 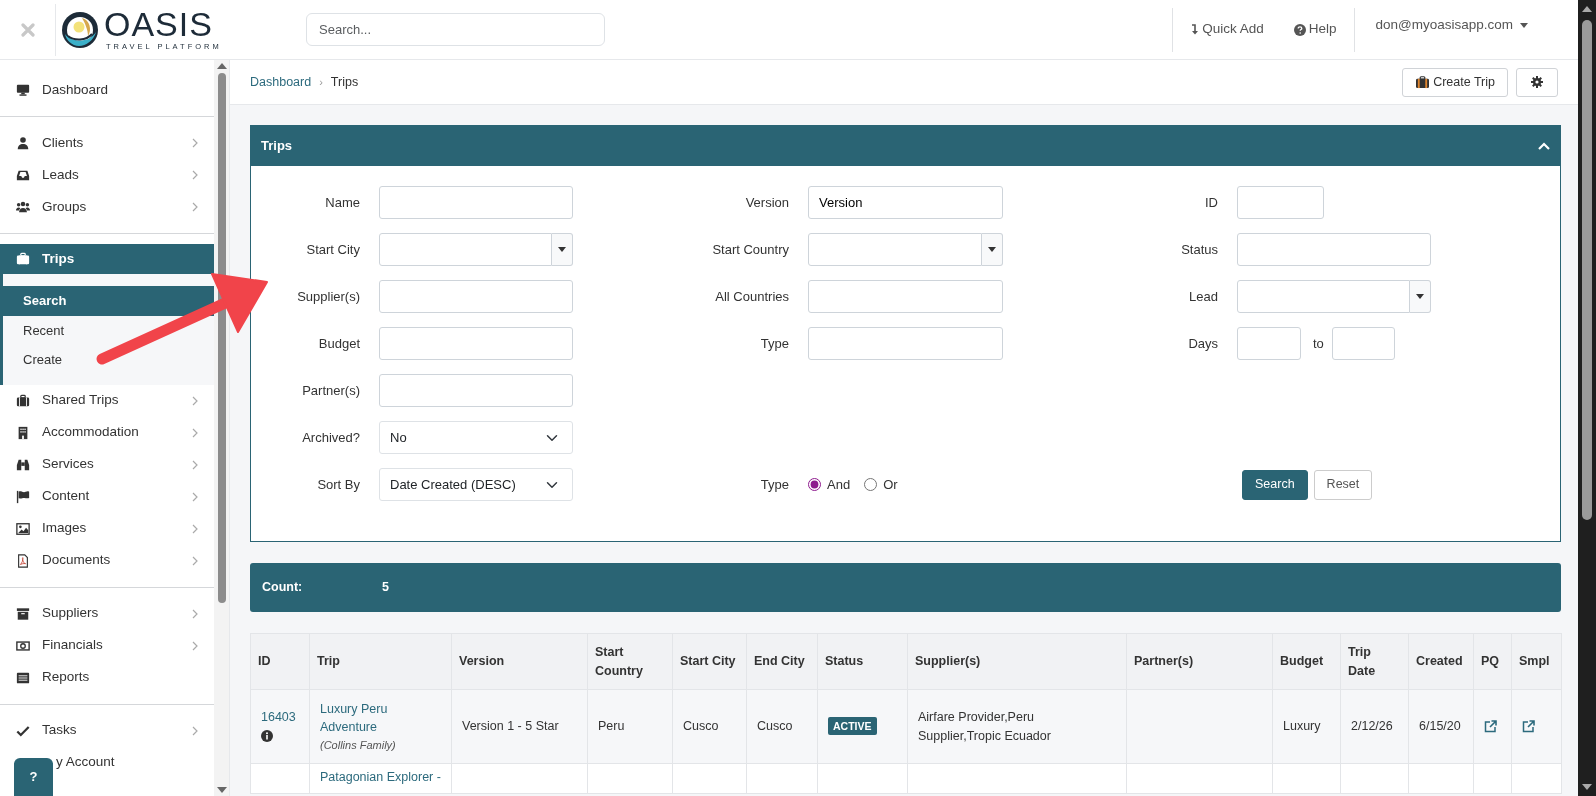 I want to click on sidebar-item: Reports, so click(x=107, y=677).